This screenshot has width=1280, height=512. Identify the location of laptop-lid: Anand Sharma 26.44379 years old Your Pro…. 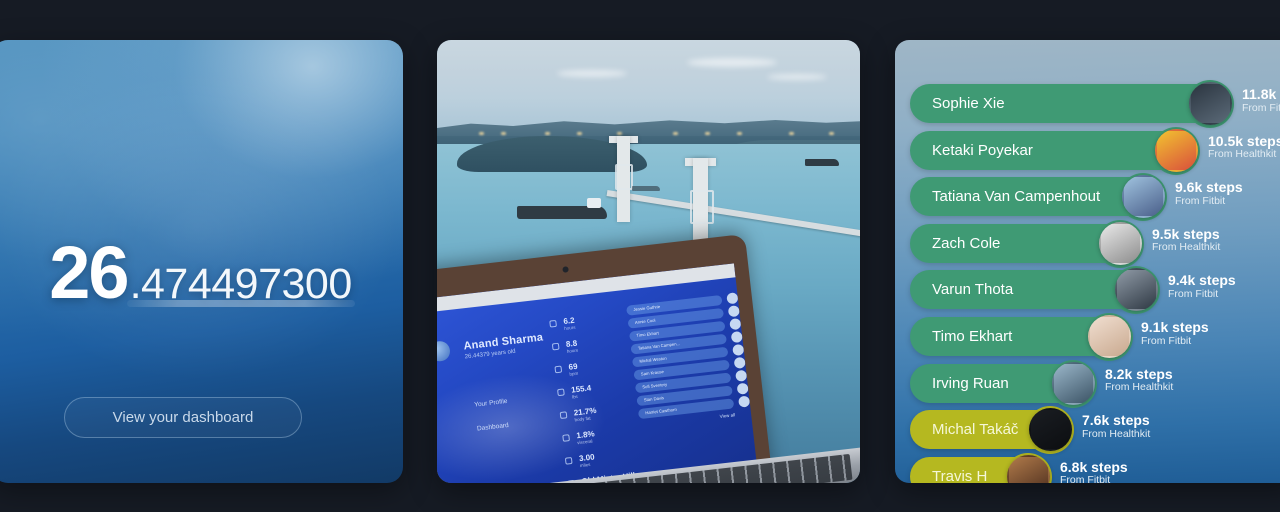
(605, 358).